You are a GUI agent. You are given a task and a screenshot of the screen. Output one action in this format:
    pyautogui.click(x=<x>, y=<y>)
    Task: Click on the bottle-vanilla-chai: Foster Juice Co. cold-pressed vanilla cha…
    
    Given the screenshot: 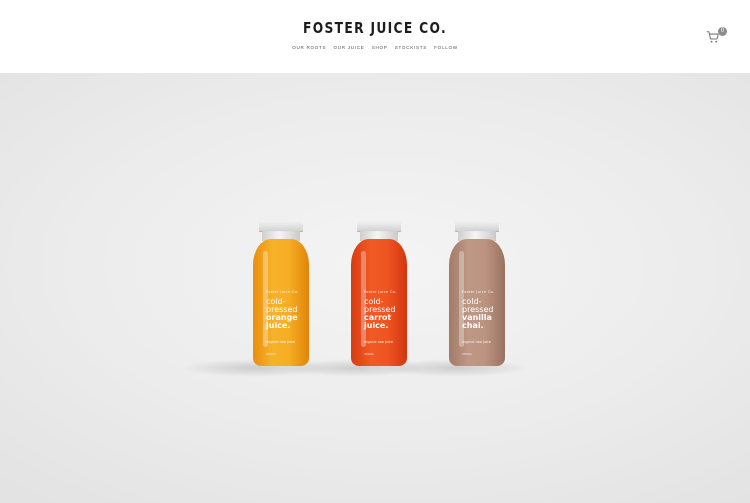 What is the action you would take?
    pyautogui.click(x=477, y=295)
    